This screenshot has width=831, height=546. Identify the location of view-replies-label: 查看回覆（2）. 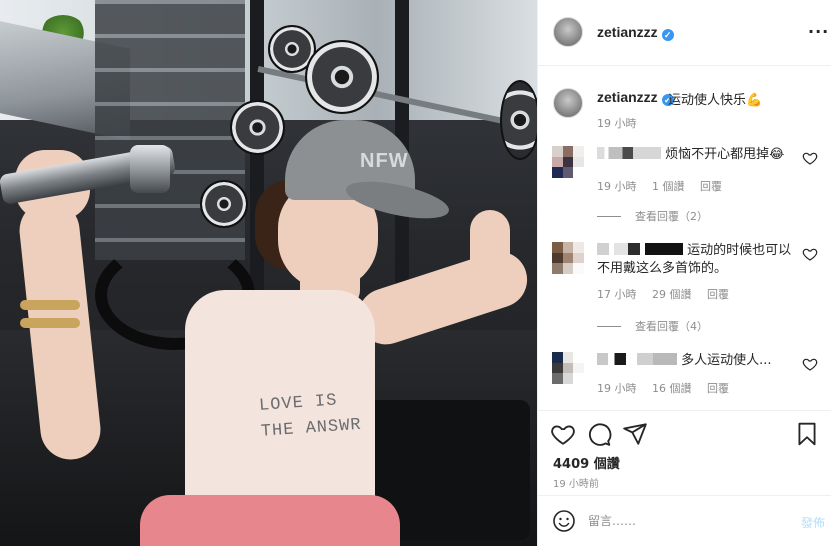
(671, 216).